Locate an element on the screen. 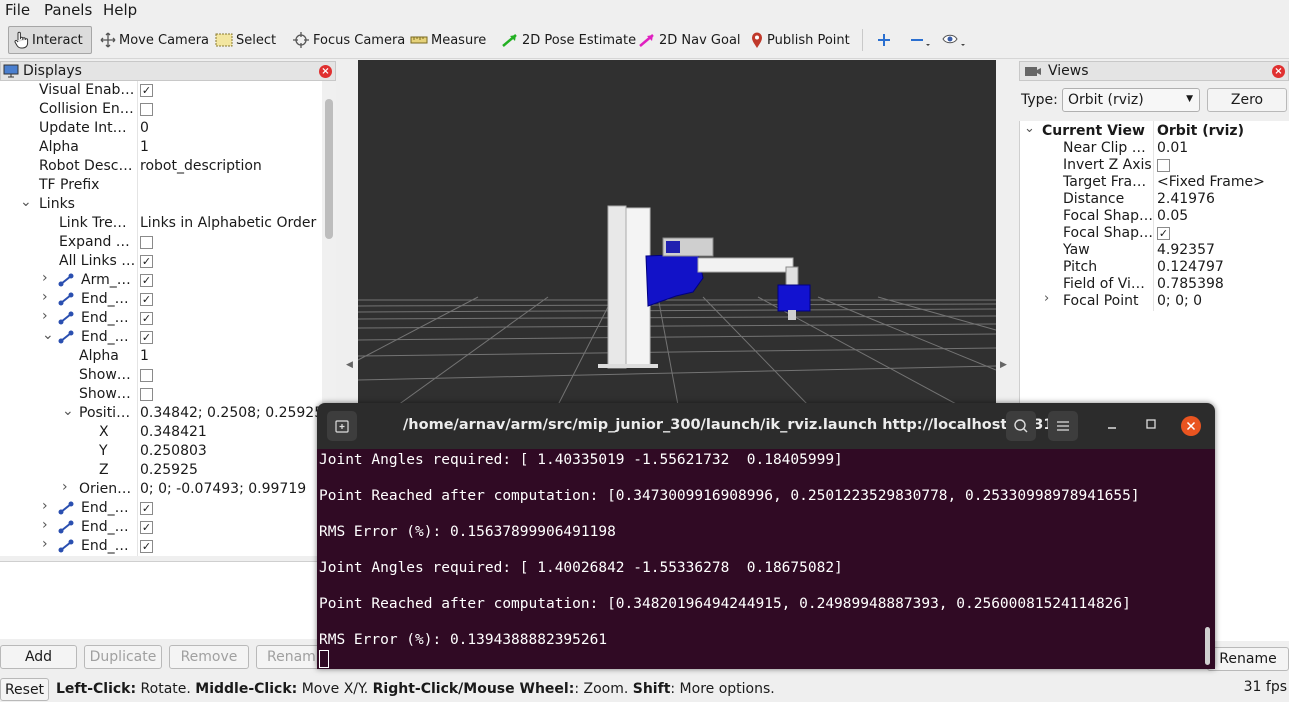 This screenshot has width=1289, height=702. property-value: 0.25925 is located at coordinates (169, 470).